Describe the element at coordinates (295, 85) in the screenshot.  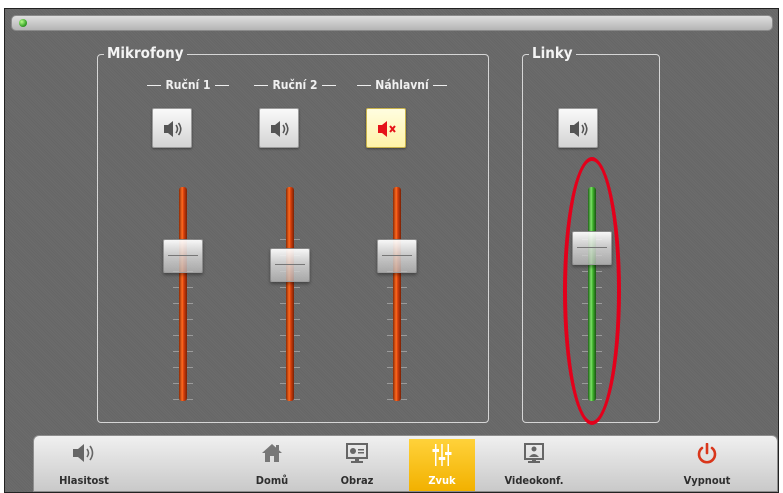
I see `channel-label-rucni-2: Ruční 2` at that location.